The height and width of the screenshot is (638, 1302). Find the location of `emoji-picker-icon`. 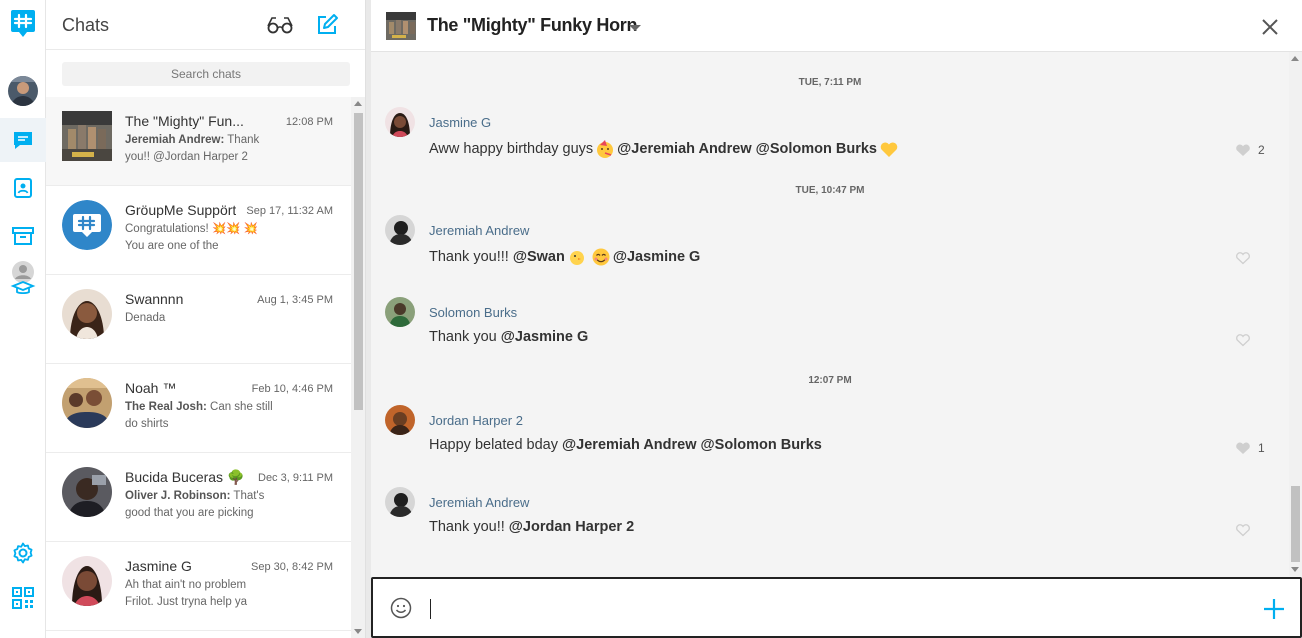

emoji-picker-icon is located at coordinates (401, 608).